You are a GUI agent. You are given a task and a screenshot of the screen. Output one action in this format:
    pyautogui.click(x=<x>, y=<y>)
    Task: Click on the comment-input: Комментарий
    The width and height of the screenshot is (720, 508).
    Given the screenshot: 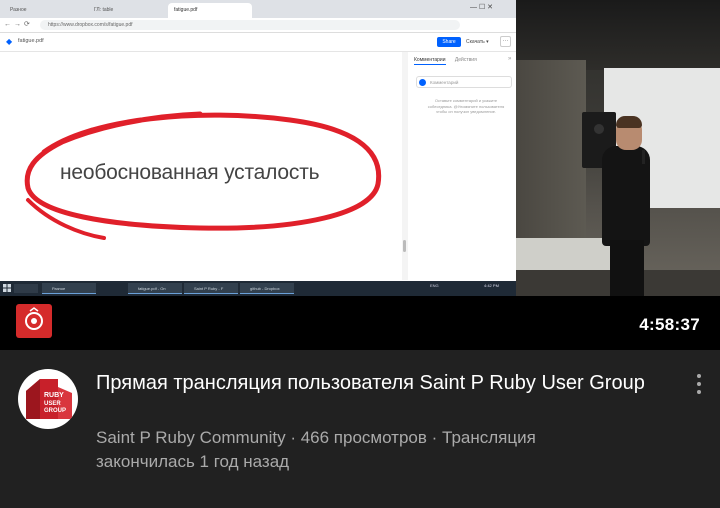 What is the action you would take?
    pyautogui.click(x=464, y=82)
    